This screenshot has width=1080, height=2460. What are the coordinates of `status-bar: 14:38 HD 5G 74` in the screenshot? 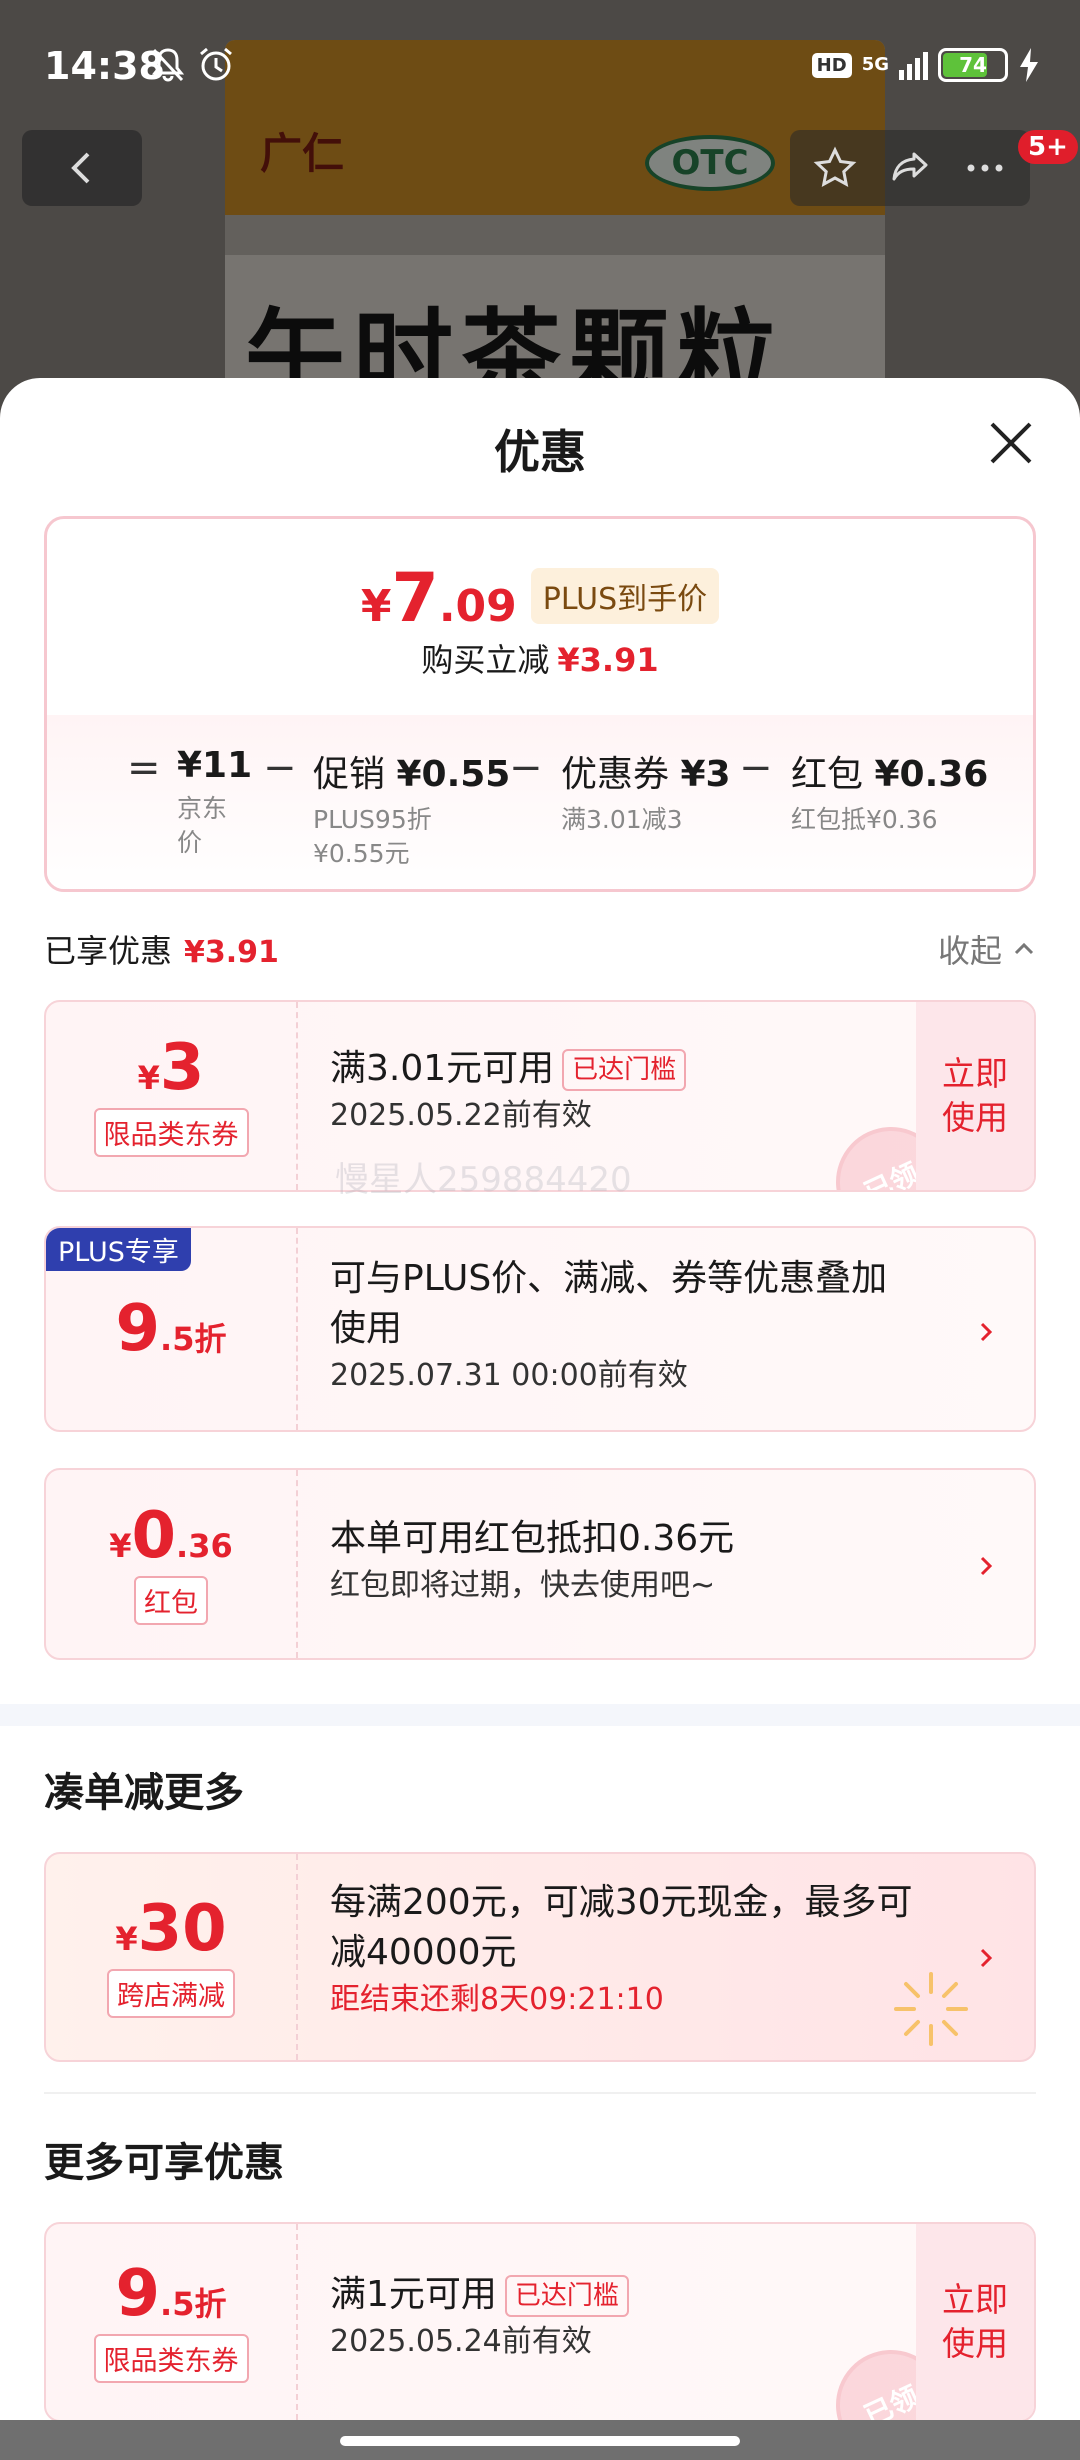 It's located at (540, 65).